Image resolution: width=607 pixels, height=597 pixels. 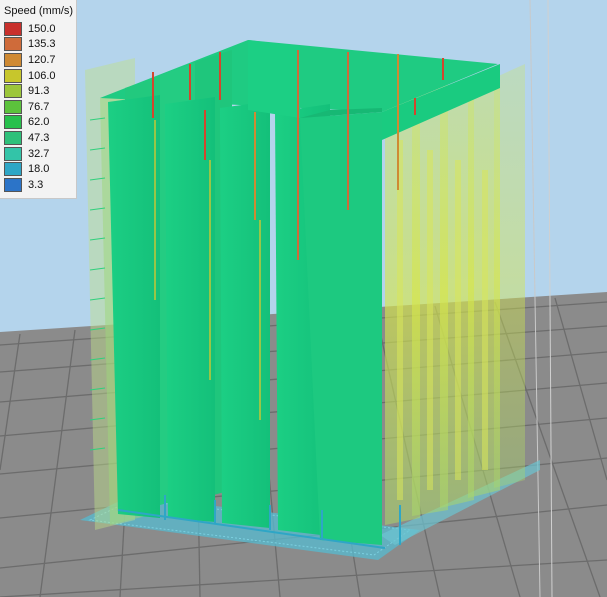 I want to click on legend-entry: 135.3, so click(x=37, y=45).